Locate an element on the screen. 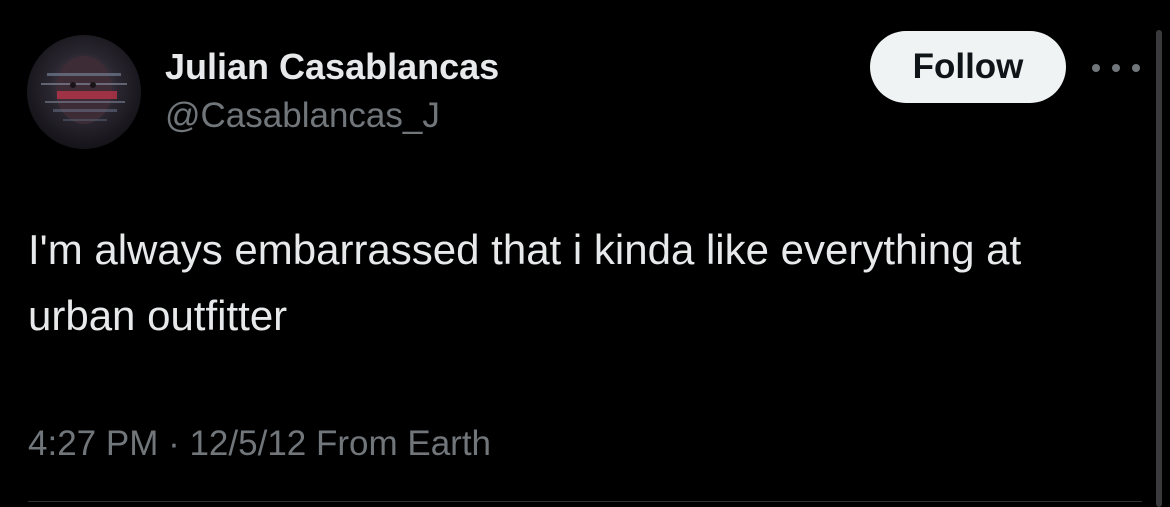 This screenshot has width=1170, height=507. avatar-photo-icon is located at coordinates (84, 90).